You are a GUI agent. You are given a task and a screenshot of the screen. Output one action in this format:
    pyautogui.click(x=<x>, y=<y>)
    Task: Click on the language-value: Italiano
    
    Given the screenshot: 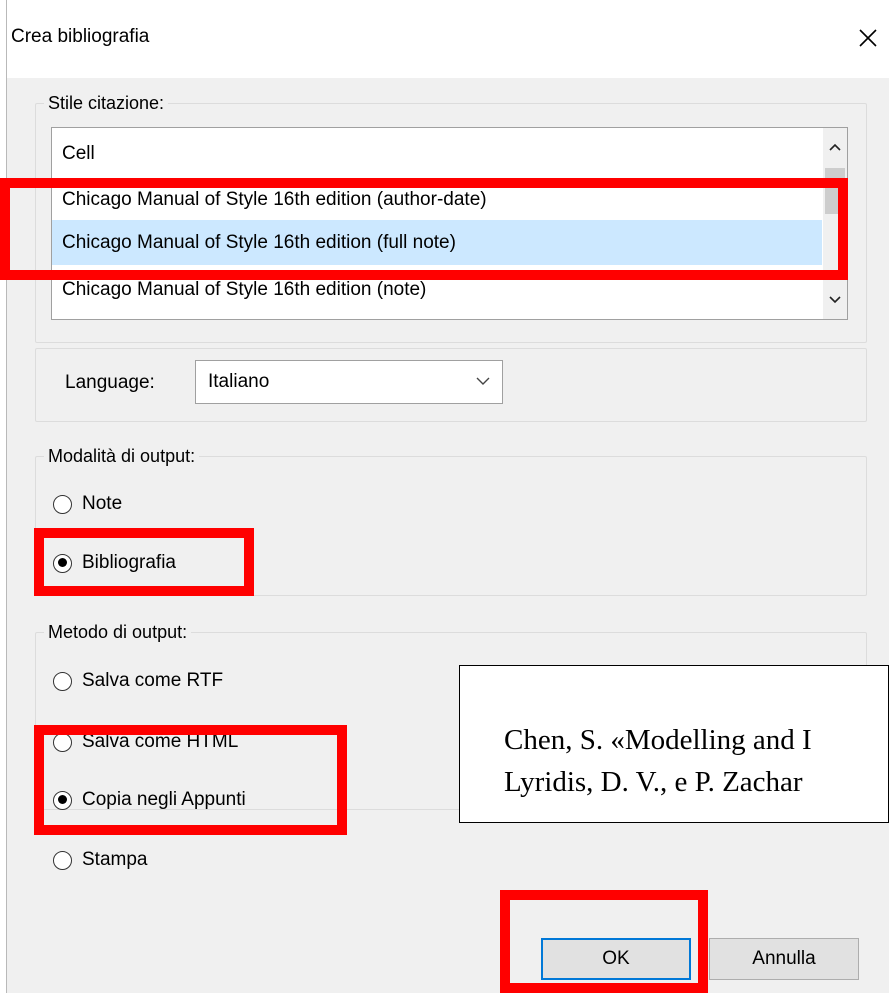 What is the action you would take?
    pyautogui.click(x=239, y=381)
    